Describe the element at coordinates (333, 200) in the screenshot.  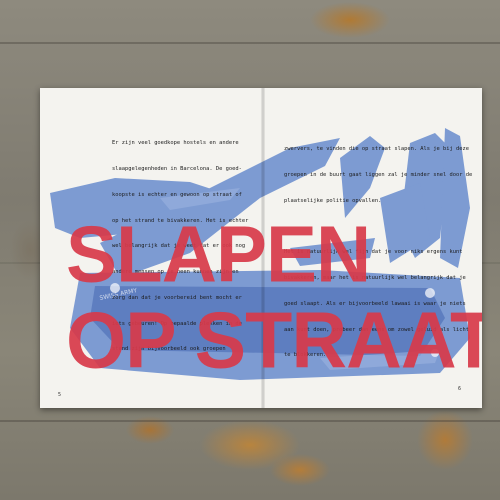
I see `text-line: plaatselijke politie opvallen.` at that location.